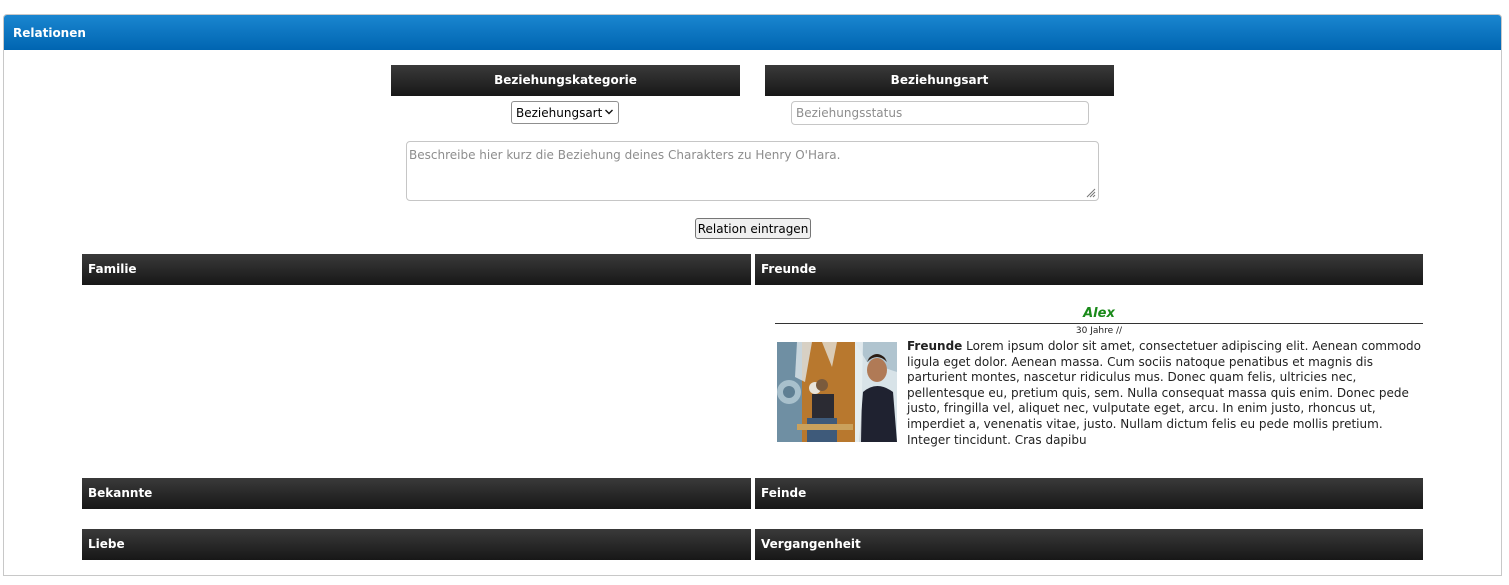 This screenshot has width=1509, height=585. I want to click on relation-name: Alex, so click(1099, 313).